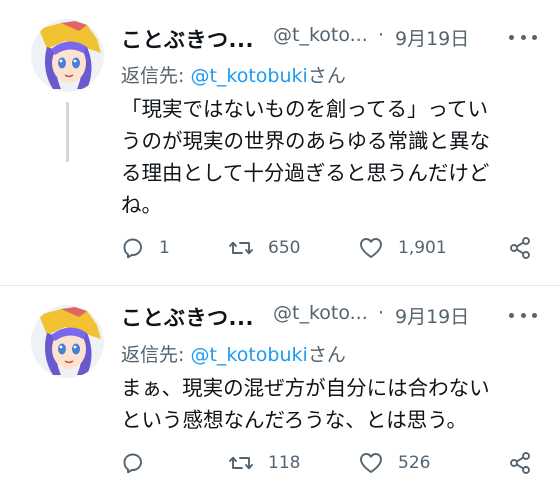 The width and height of the screenshot is (560, 490). What do you see at coordinates (394, 463) in the screenshot?
I see `like-button: 526` at bounding box center [394, 463].